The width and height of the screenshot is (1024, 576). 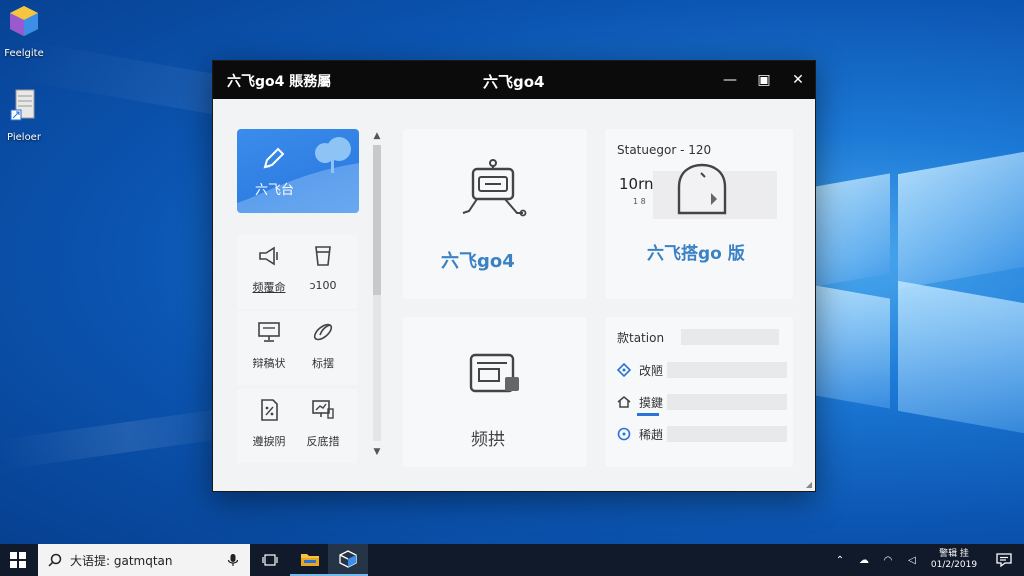 I want to click on taskbar: 大语提: gatmqtan ⌃ ☁ ◠ ◁ 警辑 挂 01/2/2019, so click(x=512, y=560).